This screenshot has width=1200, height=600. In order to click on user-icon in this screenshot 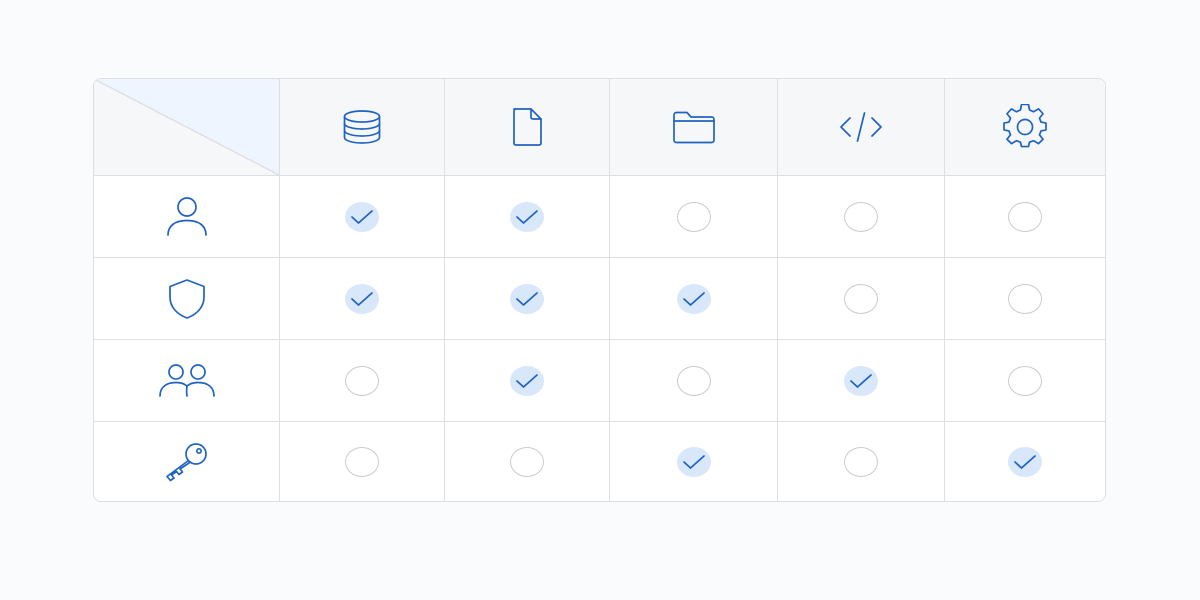, I will do `click(187, 217)`.